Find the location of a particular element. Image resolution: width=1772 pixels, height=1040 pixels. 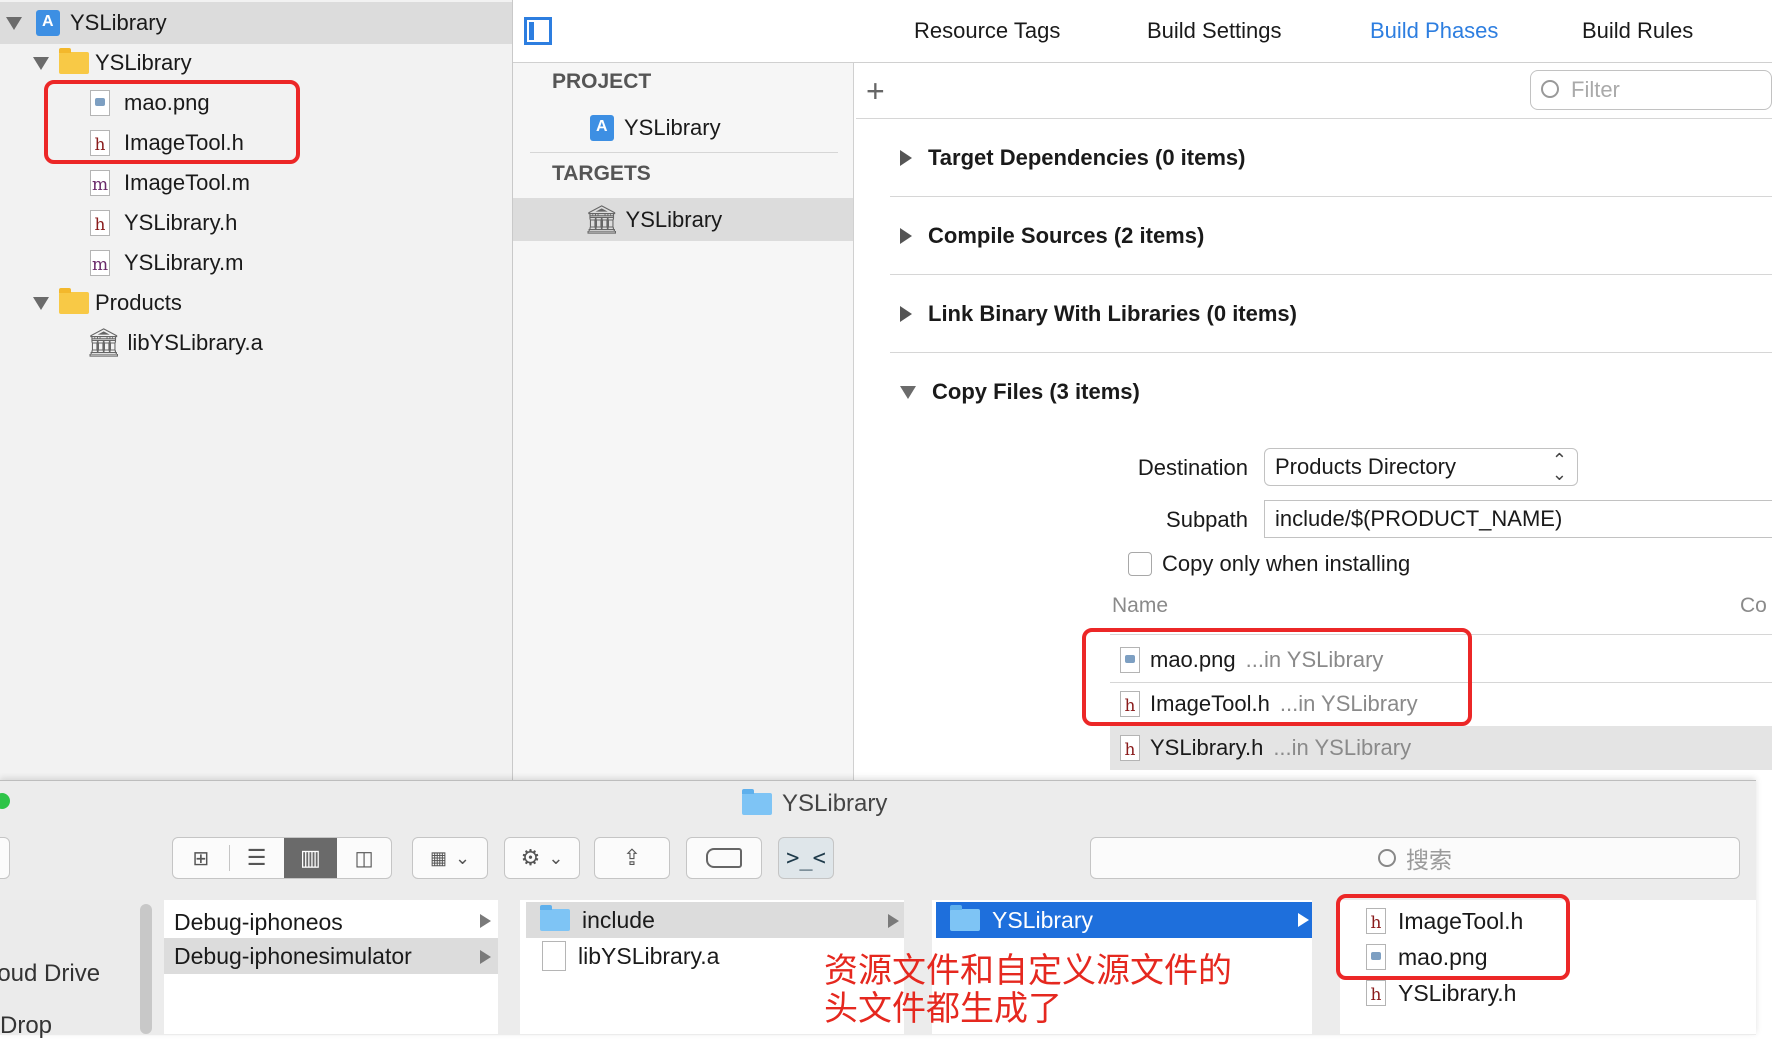

sidebar-item-icloud-drive: loud Drive is located at coordinates (50, 974).